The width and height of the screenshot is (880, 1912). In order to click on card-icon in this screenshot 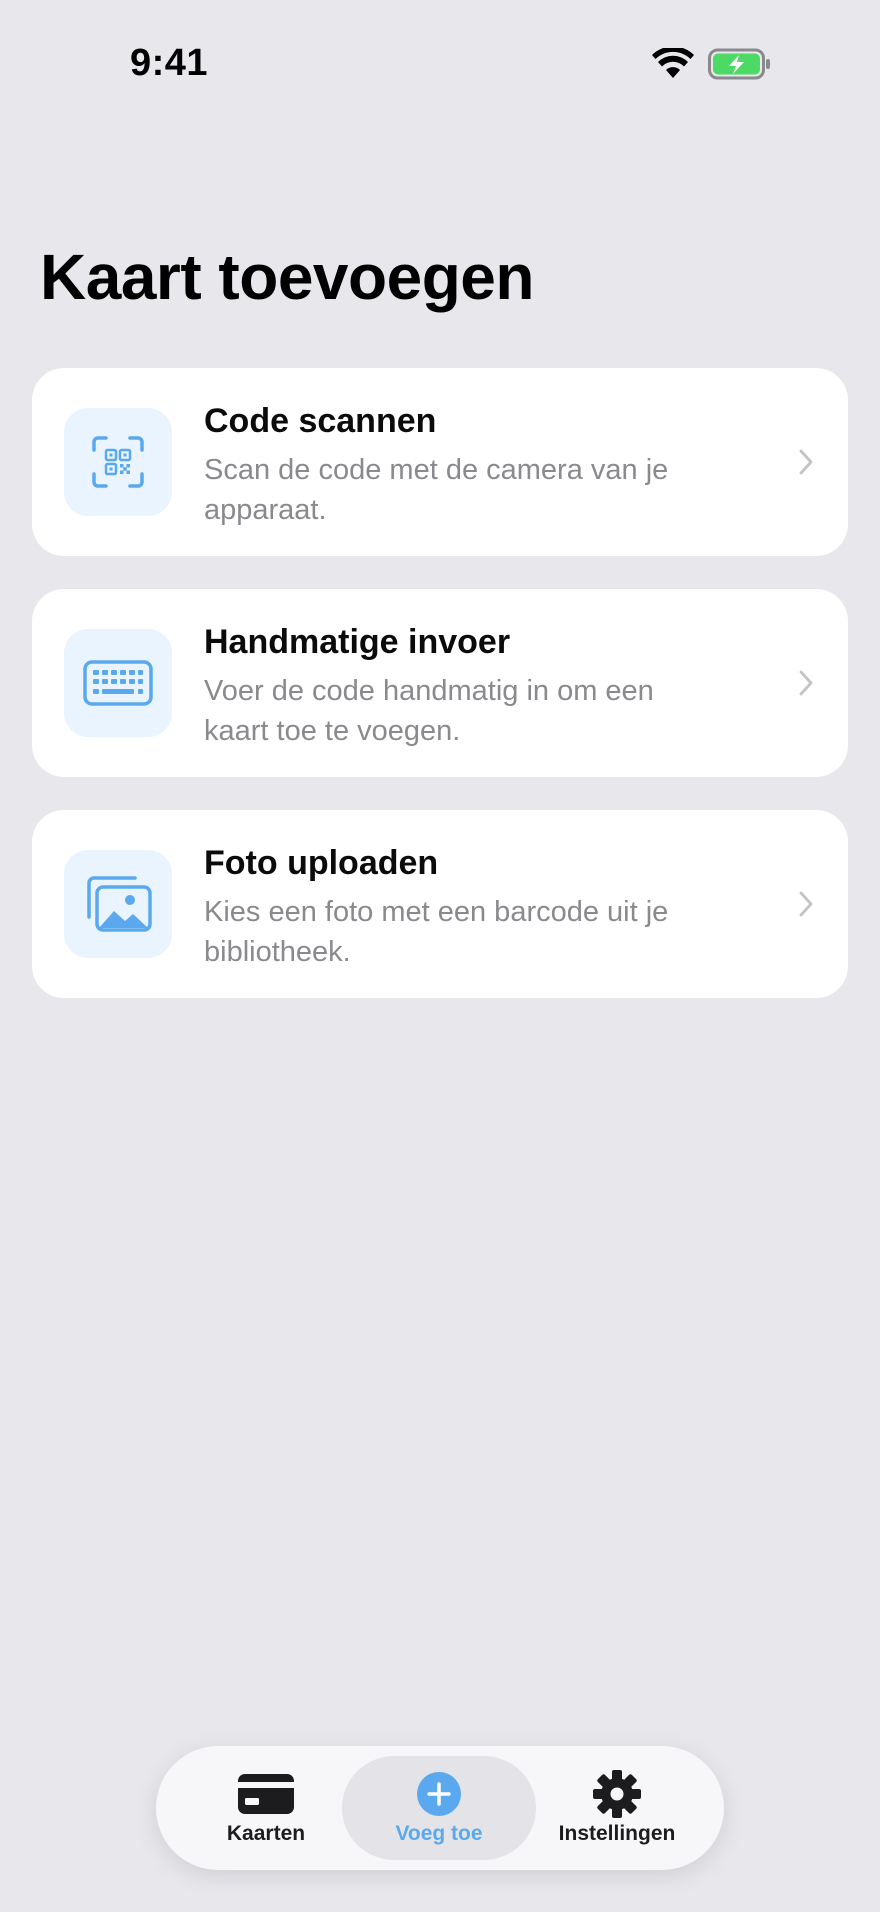, I will do `click(266, 1794)`.